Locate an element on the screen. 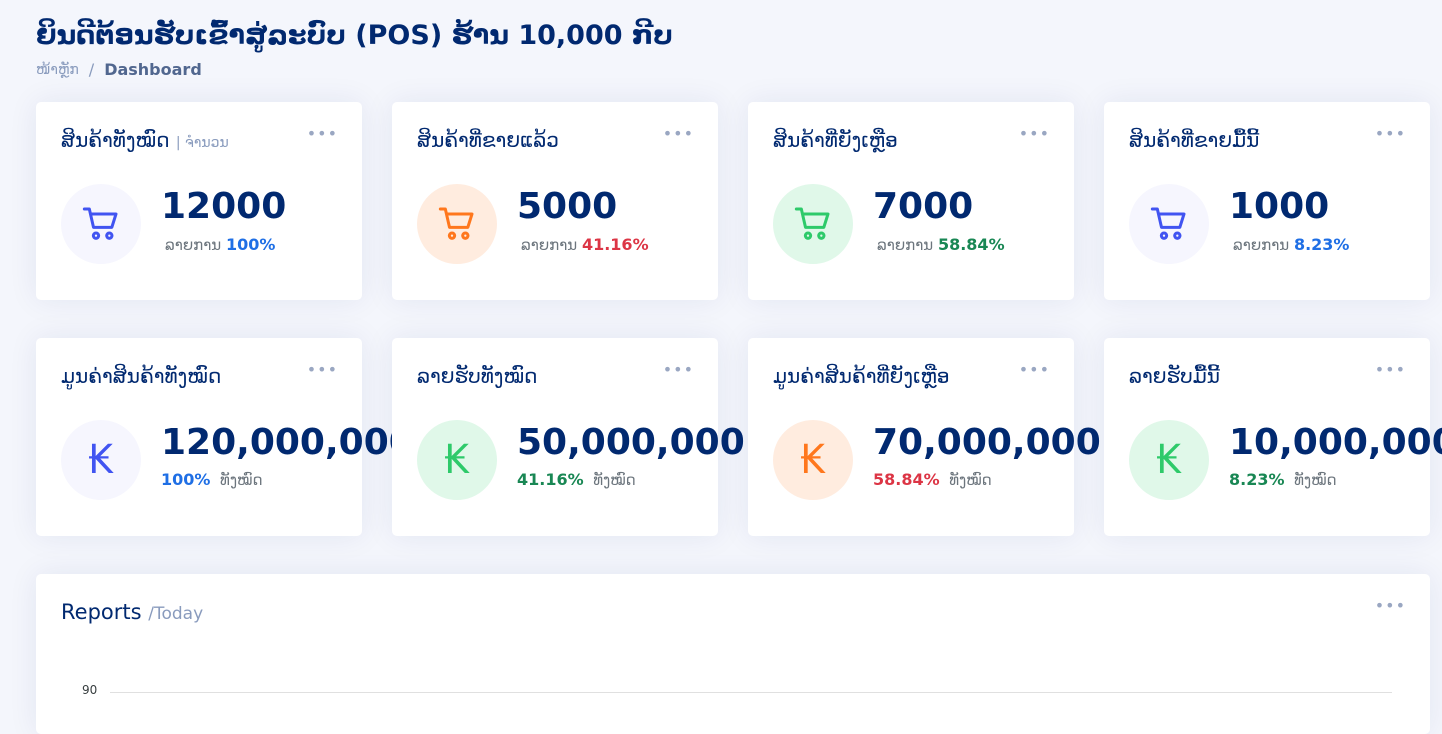 The height and width of the screenshot is (734, 1442). card-meta: ລາຍການ 8.23% is located at coordinates (1291, 244).